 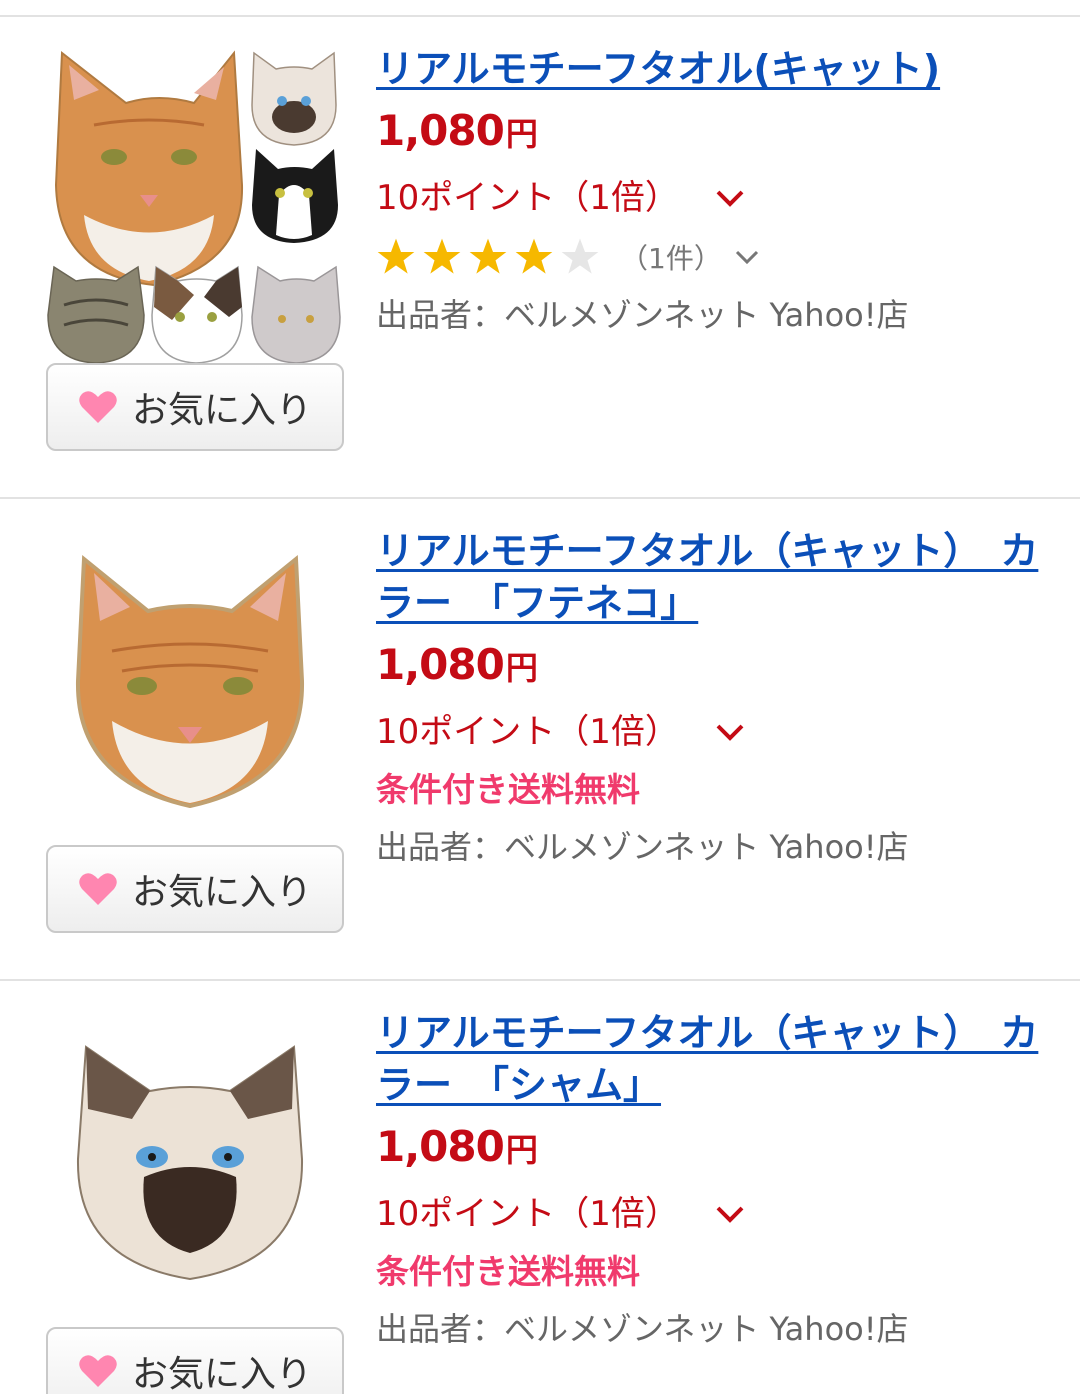 I want to click on product-title-link: リアルモチーフタオル（キャット） カラー 「シャム」, so click(x=723, y=1059).